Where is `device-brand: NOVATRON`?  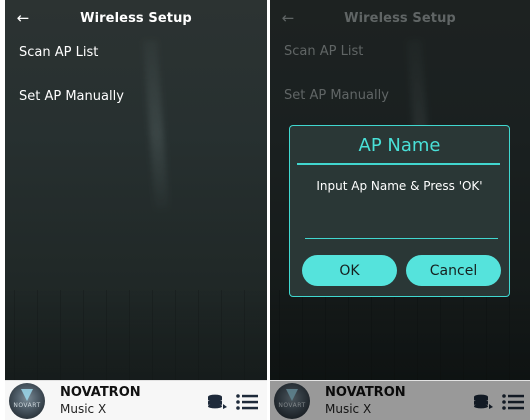 device-brand: NOVATRON is located at coordinates (100, 392).